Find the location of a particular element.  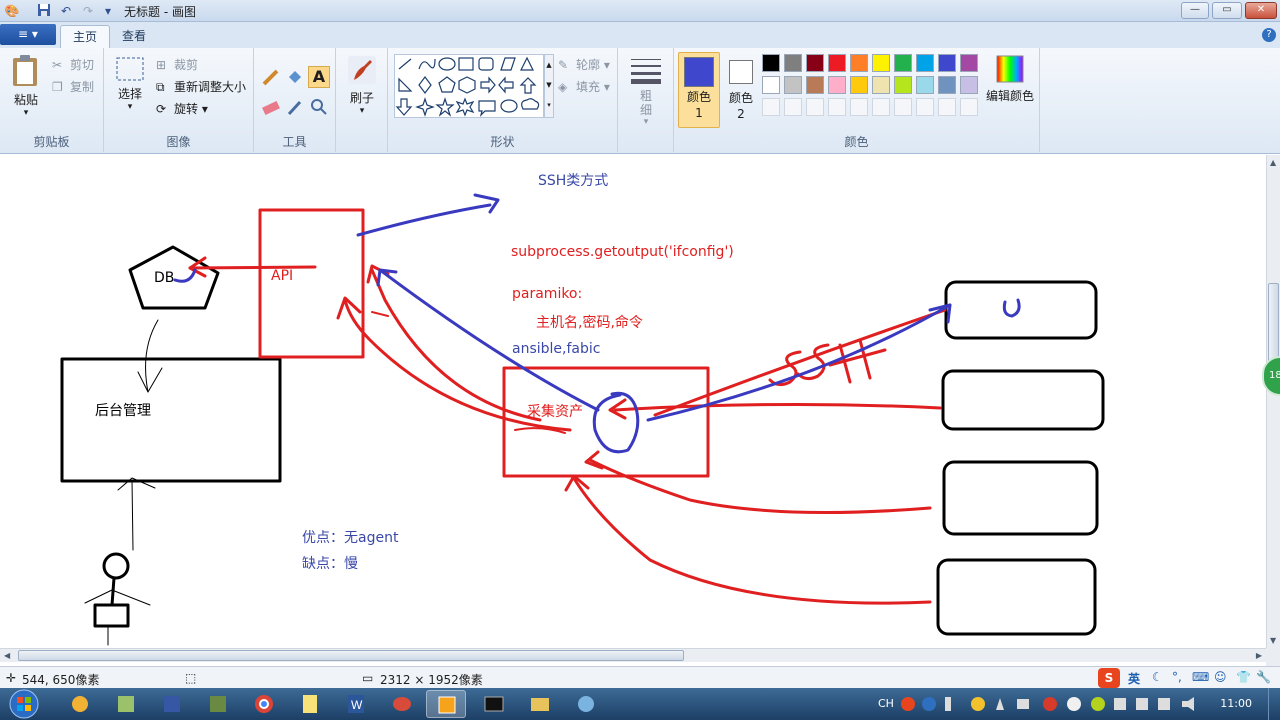

size-button: 粗细 ▾ is located at coordinates (646, 91).